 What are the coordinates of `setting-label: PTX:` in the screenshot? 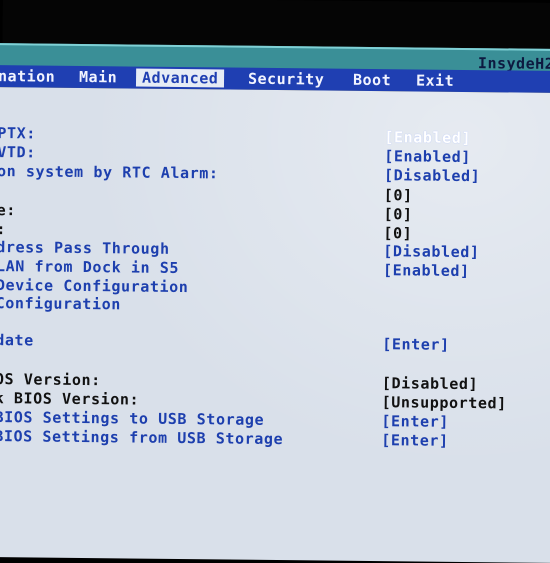 It's located at (18, 133).